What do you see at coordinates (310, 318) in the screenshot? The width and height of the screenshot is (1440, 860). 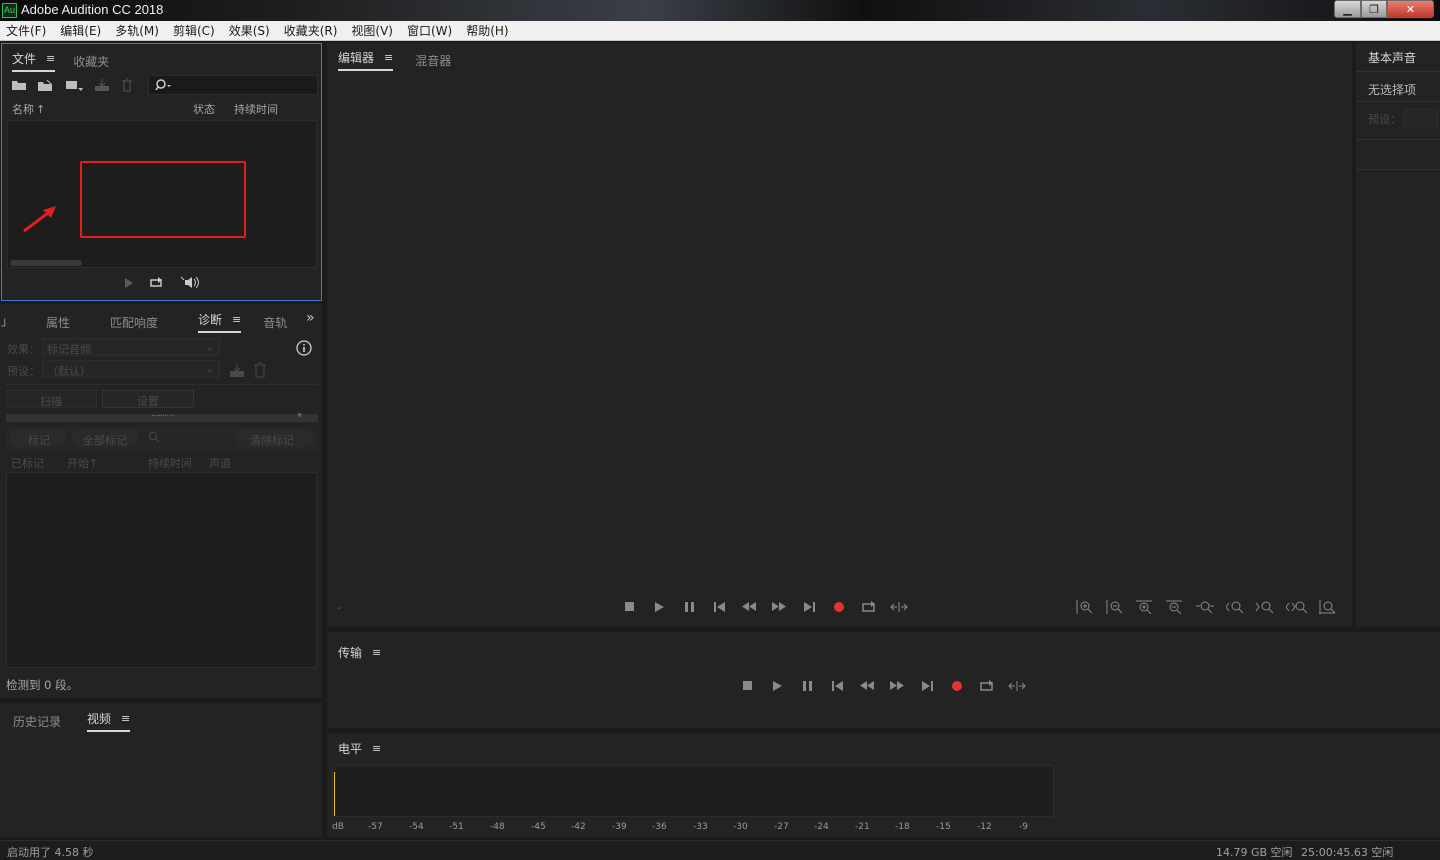 I see `panel-more-icon: »` at bounding box center [310, 318].